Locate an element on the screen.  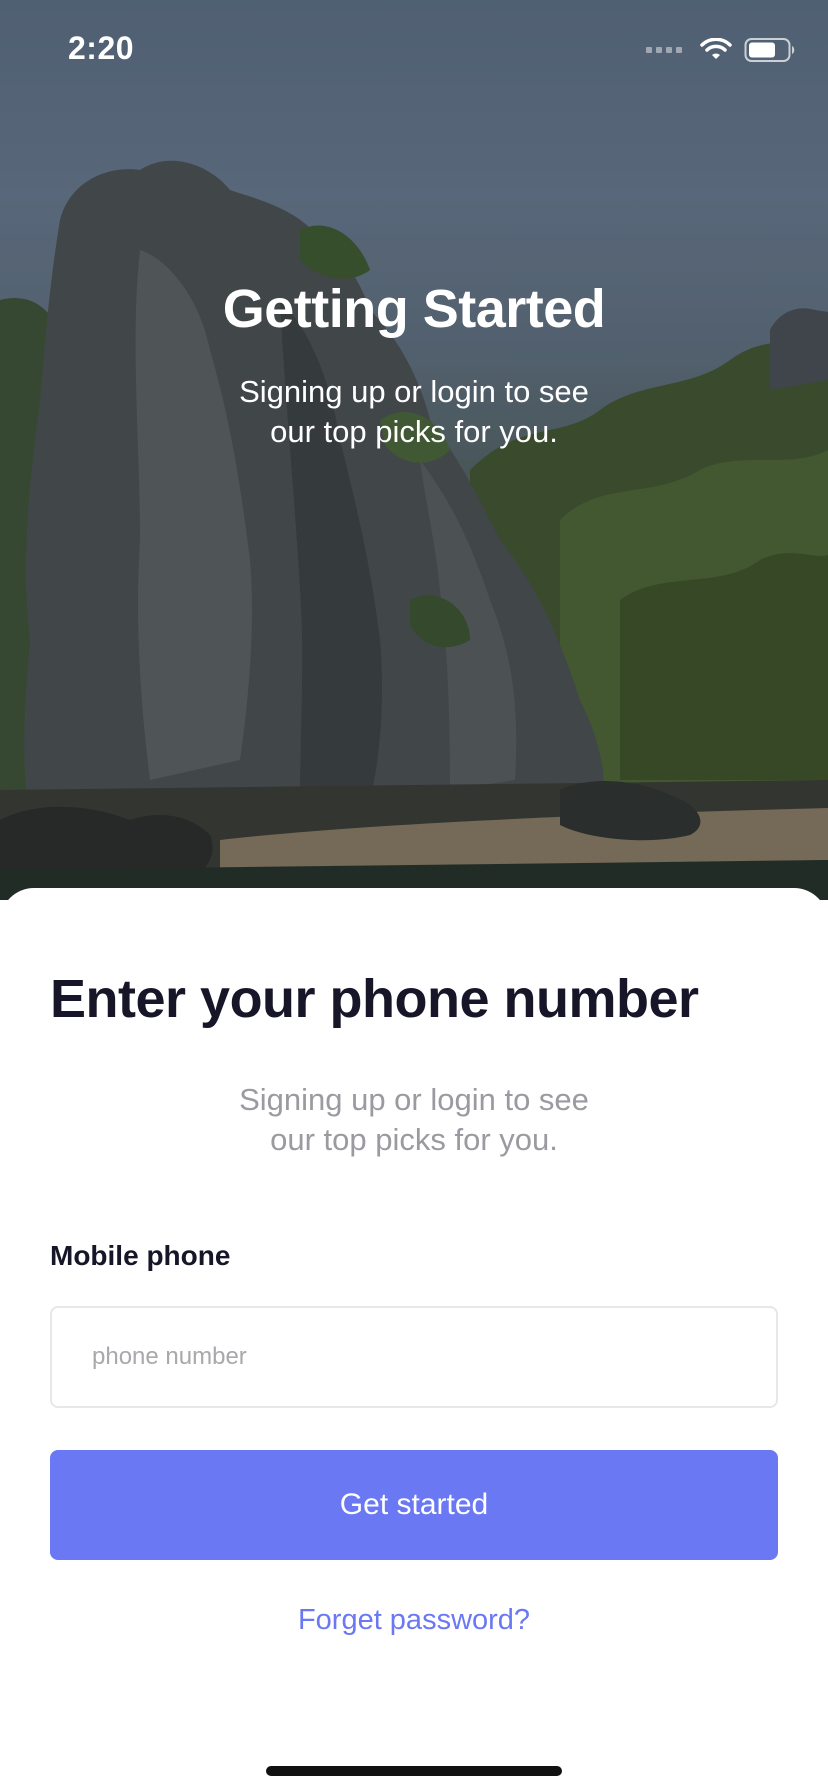
status-time: 2:20 is located at coordinates (101, 48).